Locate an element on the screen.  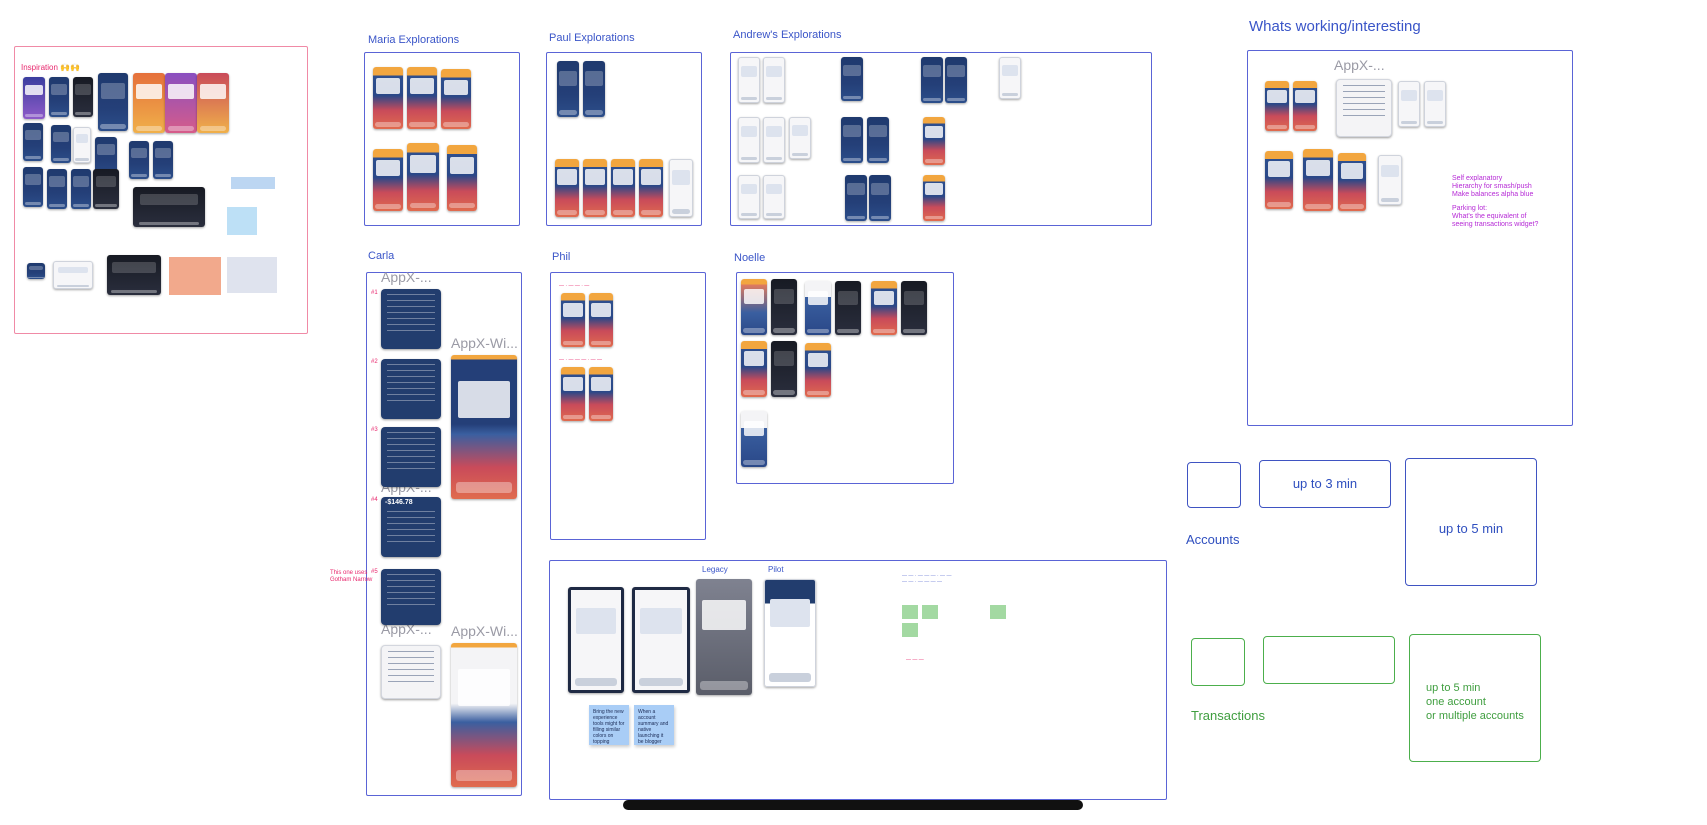
accounts-box-3: up to 5 min is located at coordinates (1471, 522).